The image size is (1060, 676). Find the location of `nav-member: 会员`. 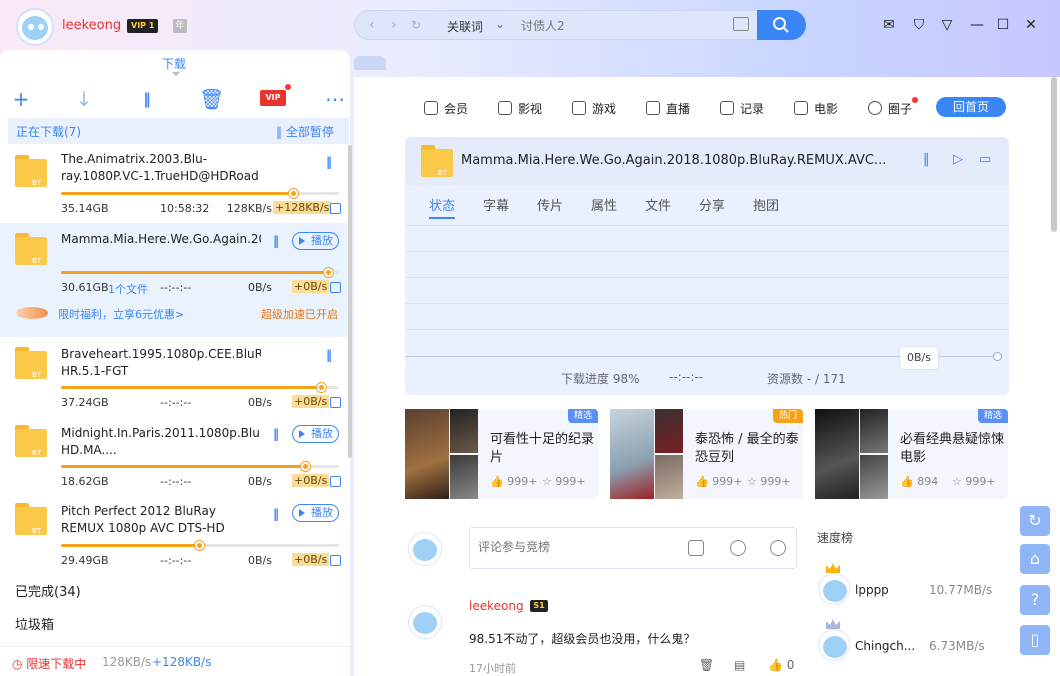

nav-member: 会员 is located at coordinates (446, 108).